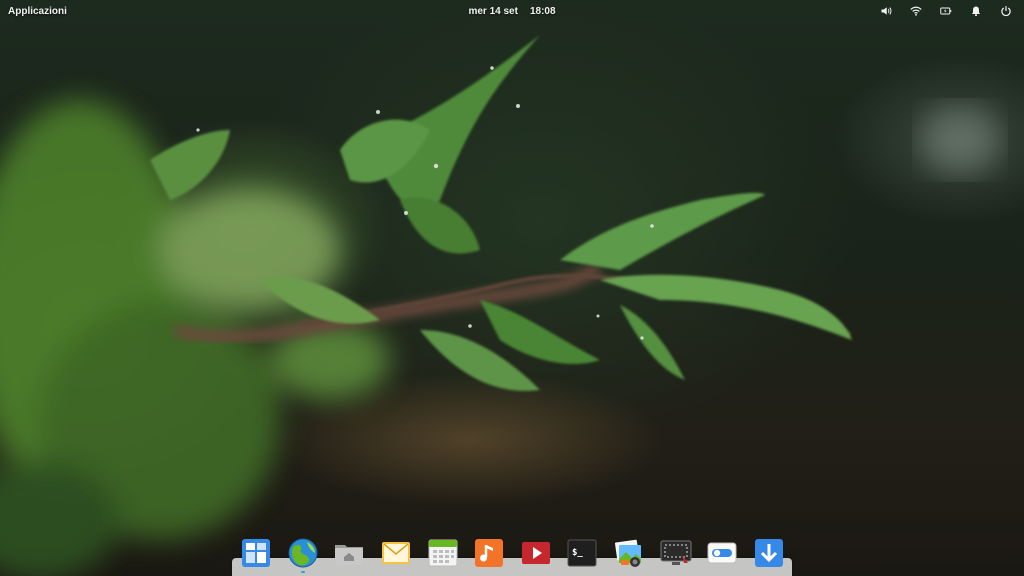 The width and height of the screenshot is (1024, 576). I want to click on notifications-icon, so click(976, 11).